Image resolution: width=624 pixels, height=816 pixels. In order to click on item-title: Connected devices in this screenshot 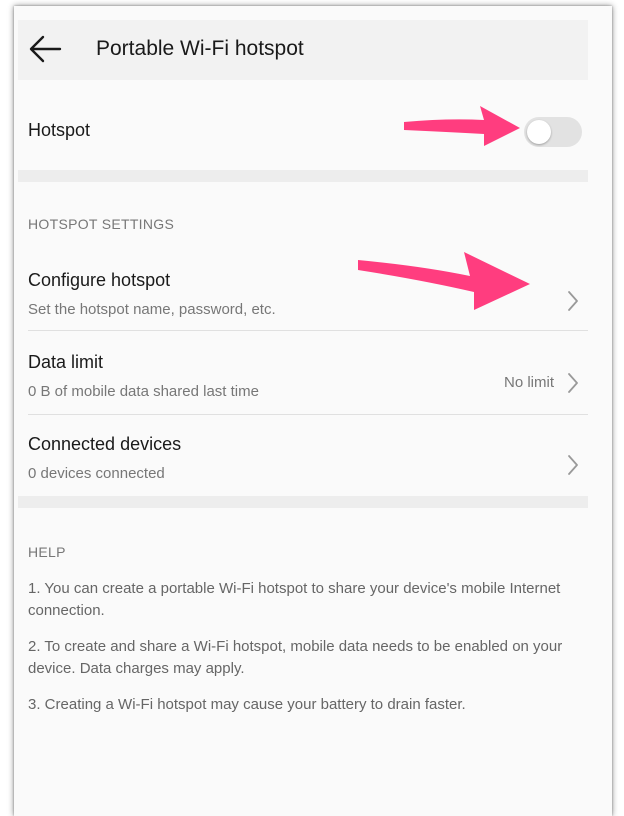, I will do `click(105, 444)`.